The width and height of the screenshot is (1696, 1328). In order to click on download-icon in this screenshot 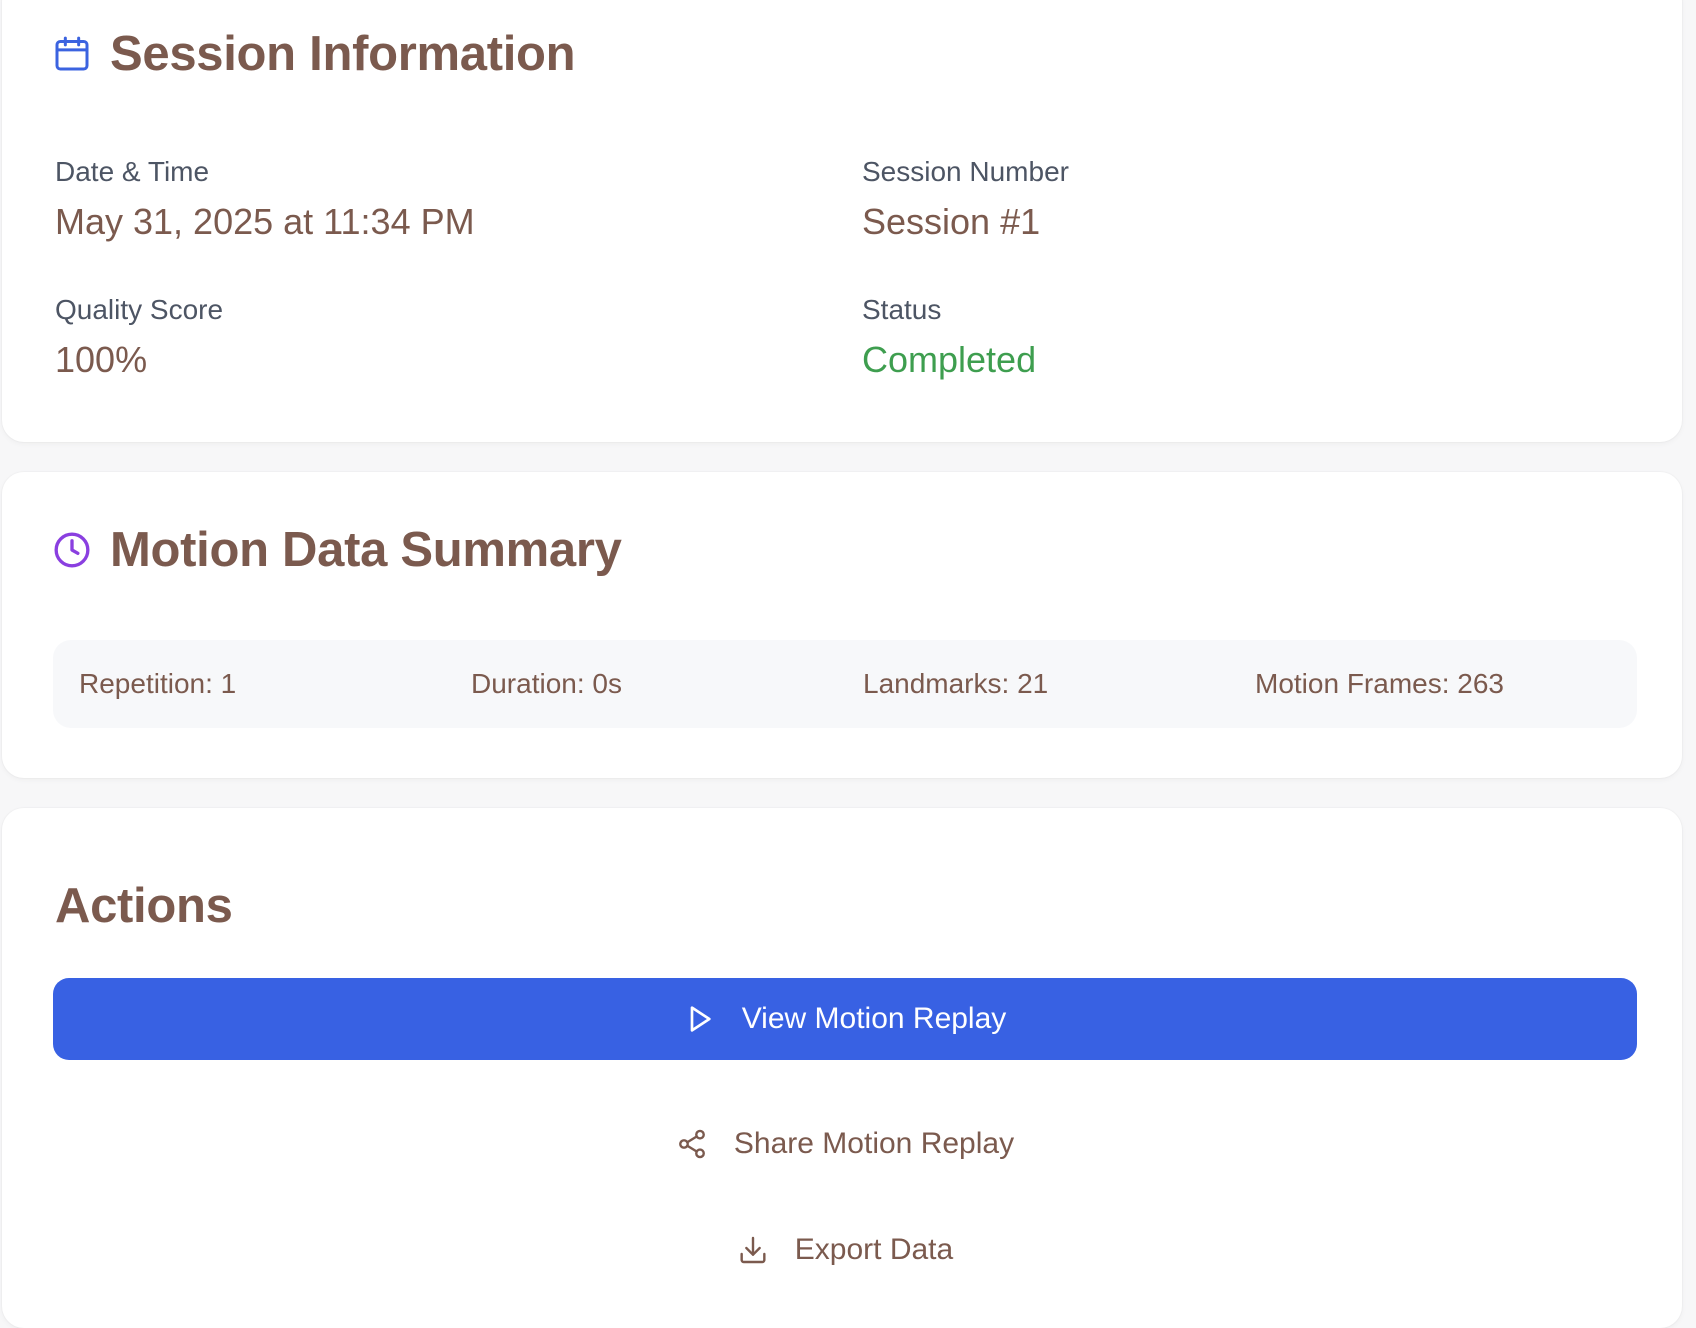, I will do `click(753, 1250)`.